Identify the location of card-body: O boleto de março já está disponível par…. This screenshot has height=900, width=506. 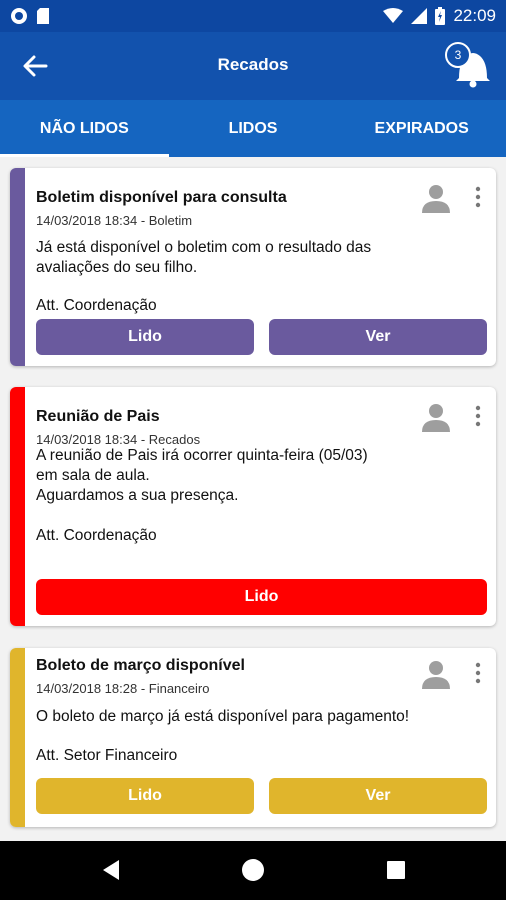
(223, 716).